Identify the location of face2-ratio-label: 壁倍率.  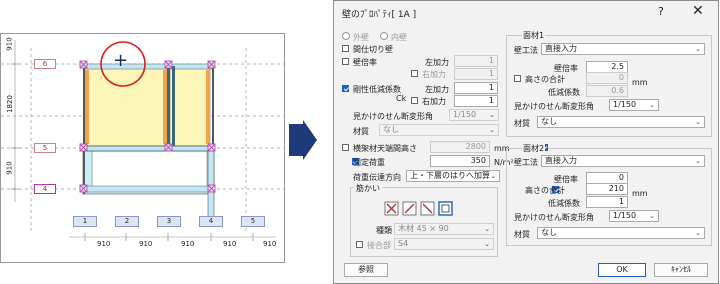
(566, 179).